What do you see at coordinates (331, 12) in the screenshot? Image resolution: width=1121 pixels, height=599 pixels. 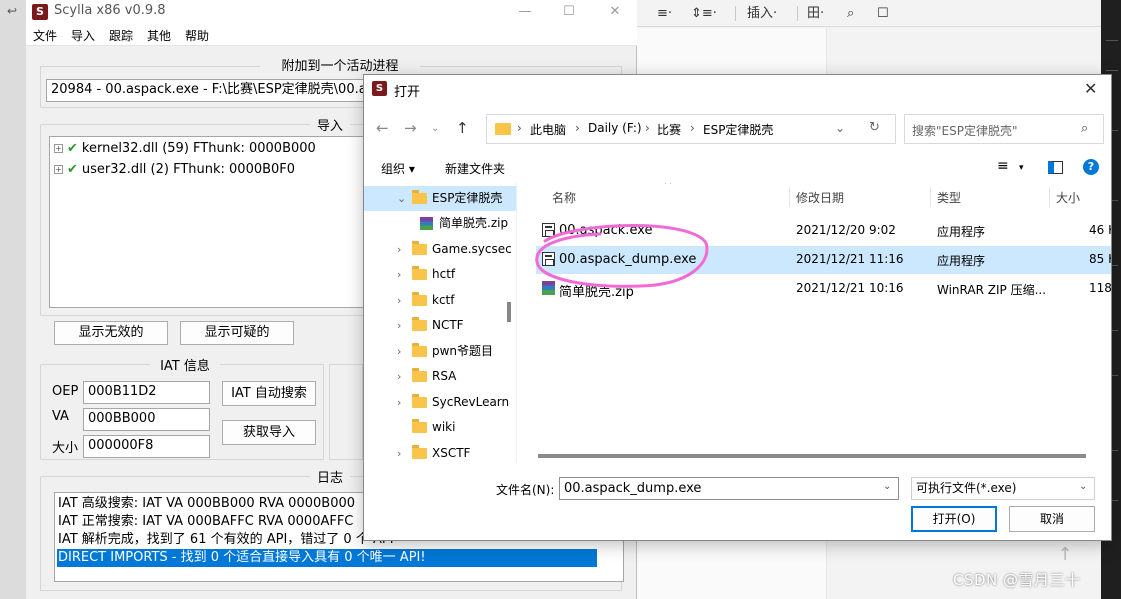 I see `scylla-titlebar: S Scylla x86 v0.9.8 — ☐ ✕` at bounding box center [331, 12].